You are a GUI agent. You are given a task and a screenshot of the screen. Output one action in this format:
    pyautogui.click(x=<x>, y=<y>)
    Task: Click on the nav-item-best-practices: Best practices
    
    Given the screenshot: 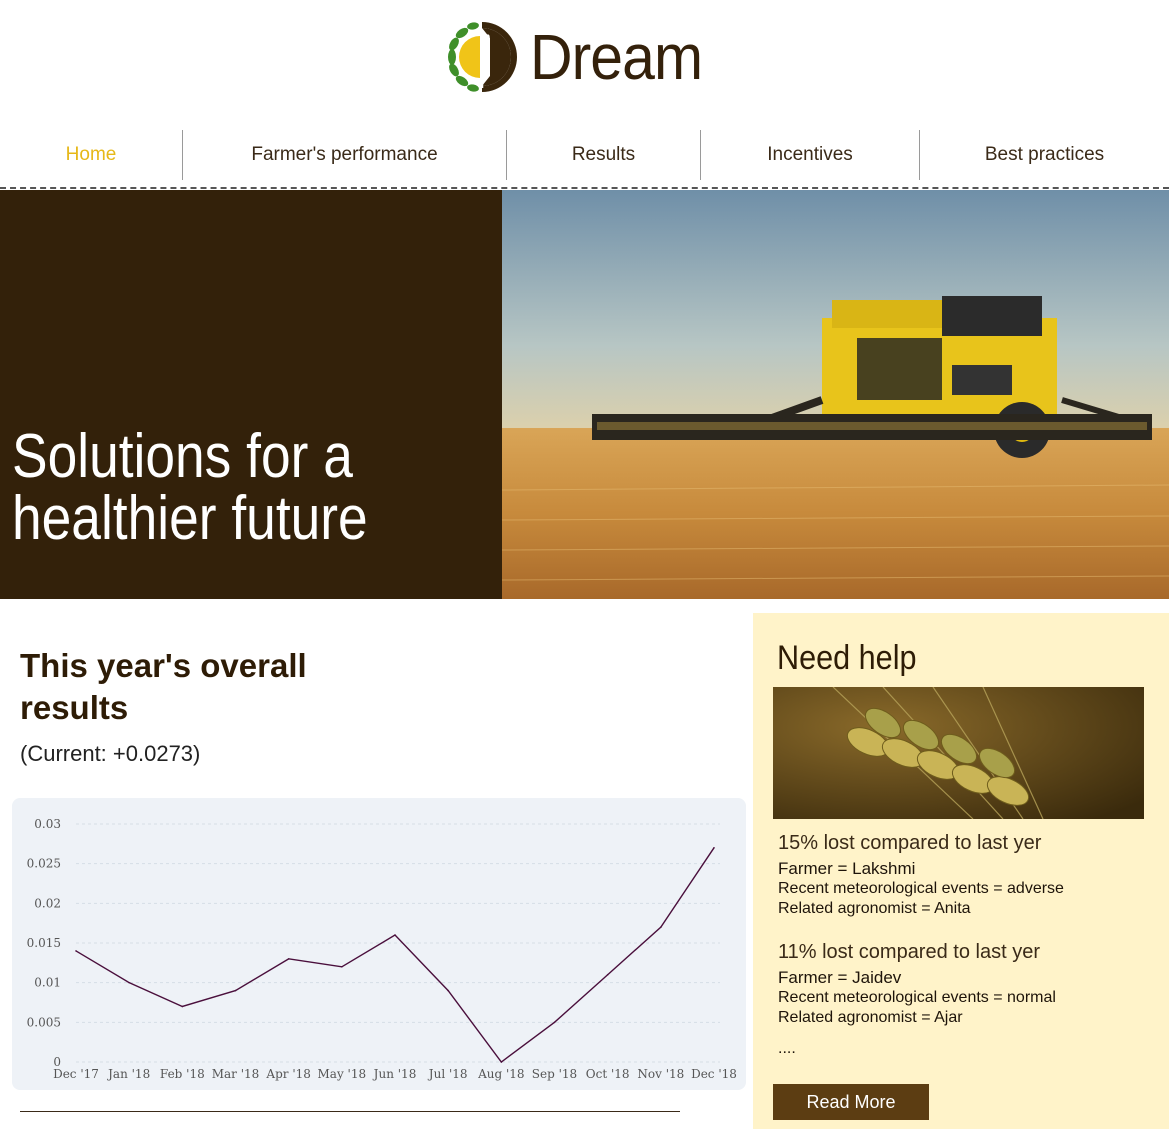 What is the action you would take?
    pyautogui.click(x=1044, y=155)
    